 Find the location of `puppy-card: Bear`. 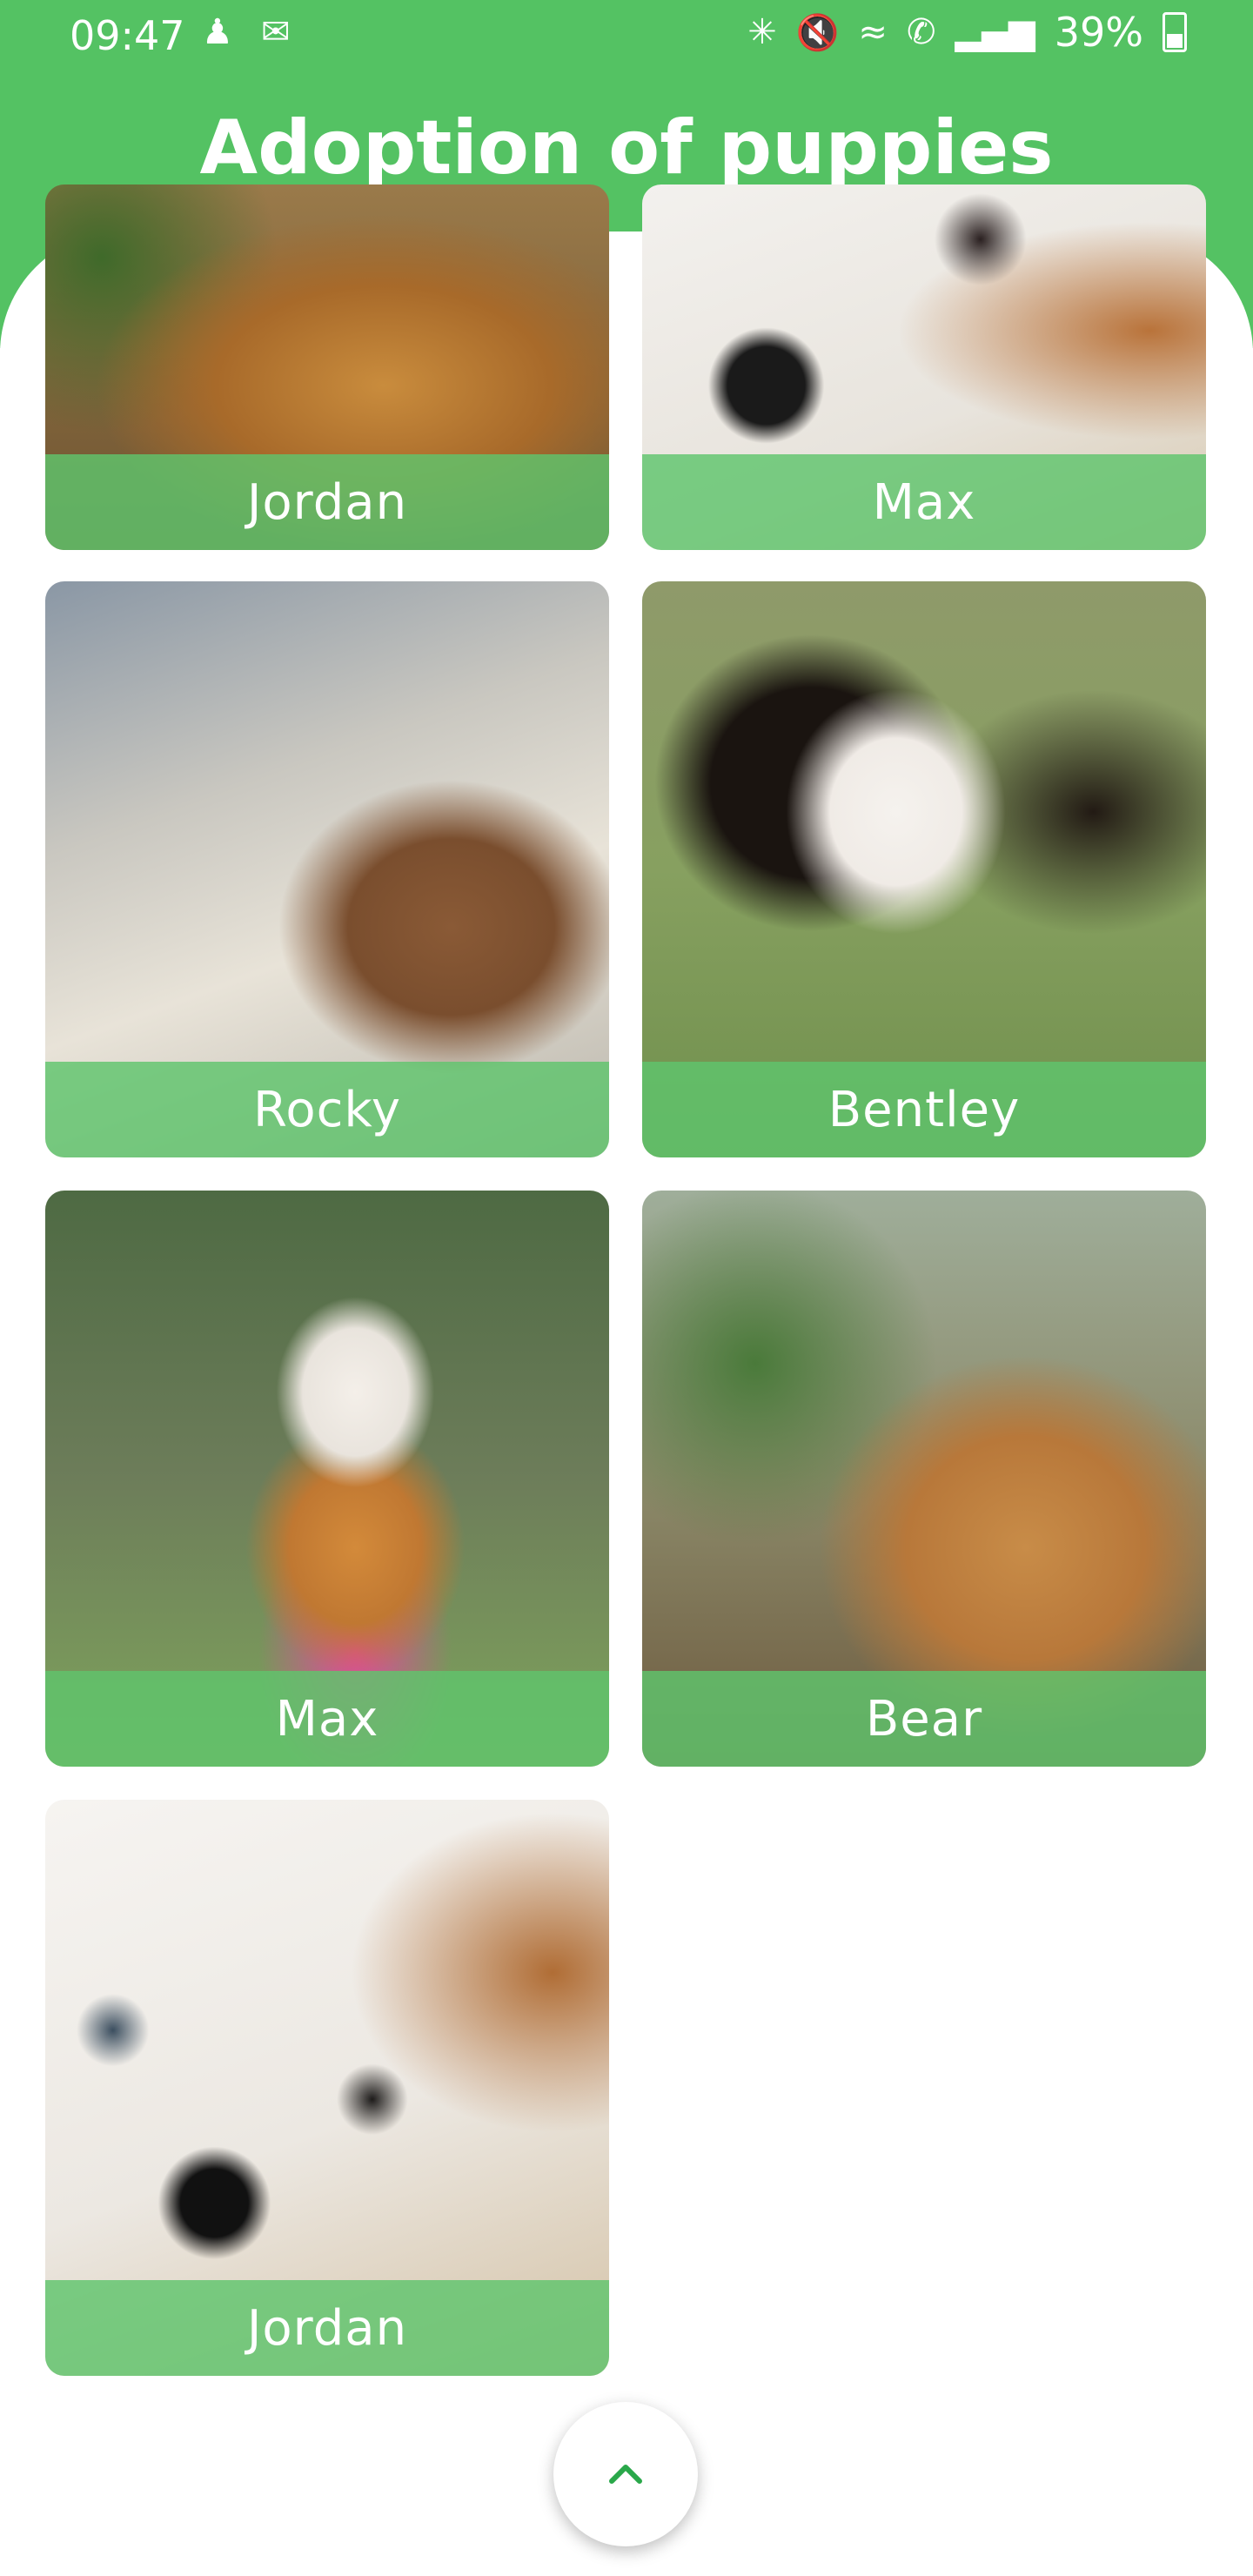

puppy-card: Bear is located at coordinates (924, 1479).